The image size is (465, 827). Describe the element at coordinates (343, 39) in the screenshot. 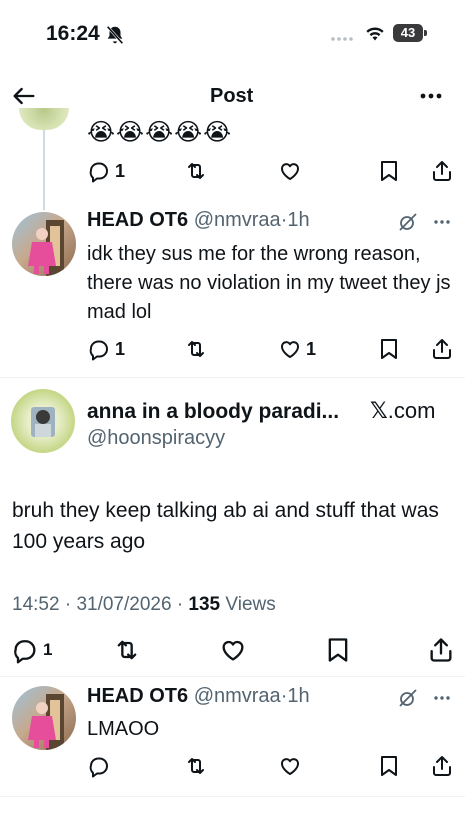

I see `signal-icon` at that location.